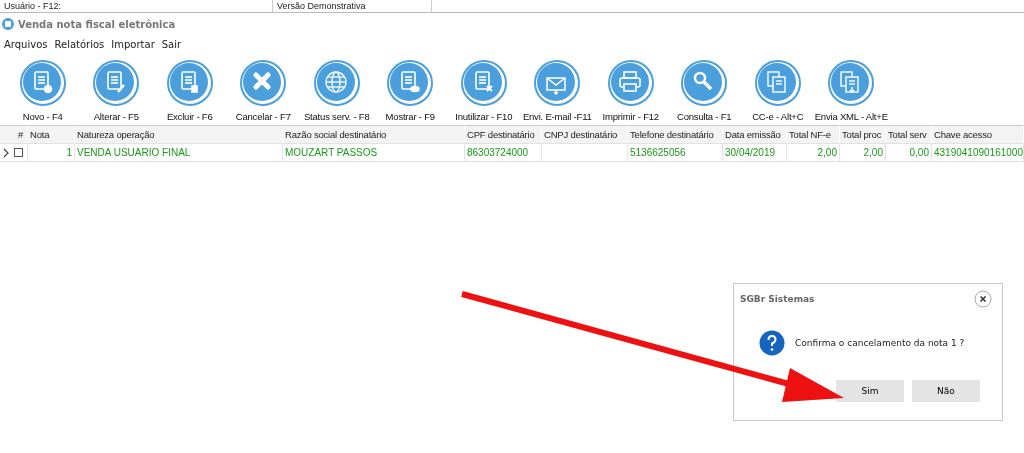 The image size is (1024, 453). Describe the element at coordinates (983, 299) in the screenshot. I see `close-icon` at that location.